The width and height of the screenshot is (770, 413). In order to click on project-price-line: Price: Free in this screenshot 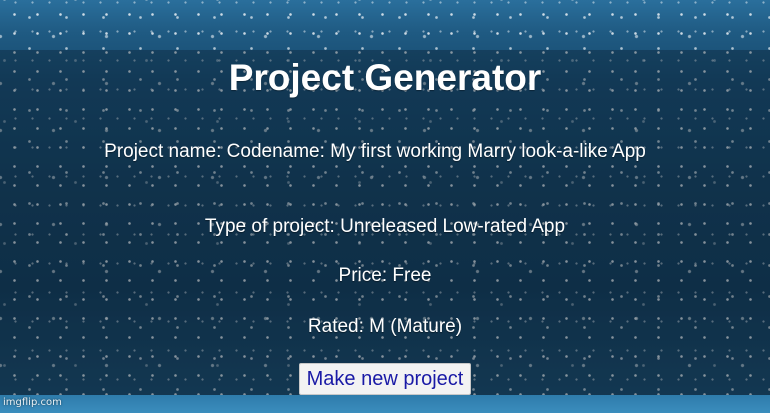, I will do `click(385, 275)`.